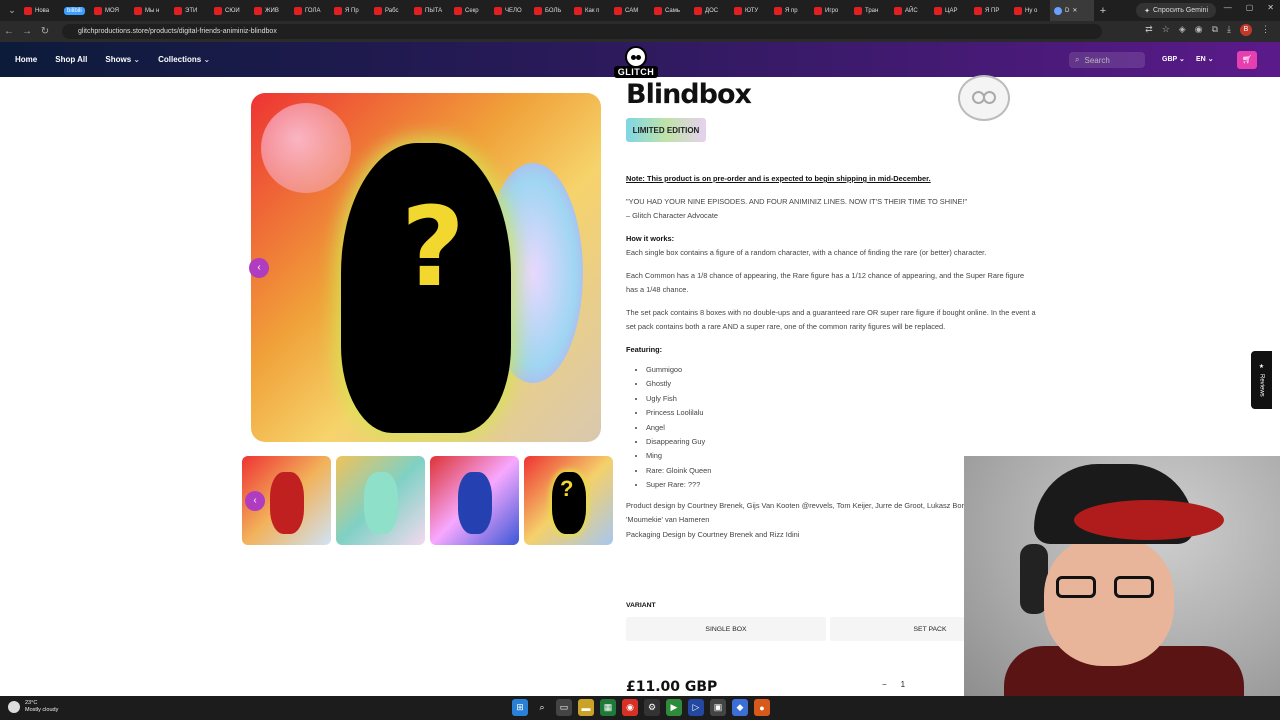 The height and width of the screenshot is (720, 1280). I want to click on browser-tab: Я ПР, so click(990, 10).